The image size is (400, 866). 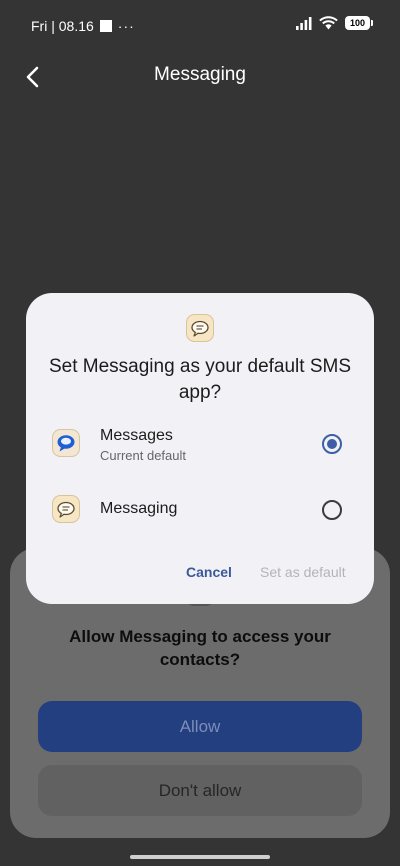 I want to click on signal-icon, so click(x=304, y=23).